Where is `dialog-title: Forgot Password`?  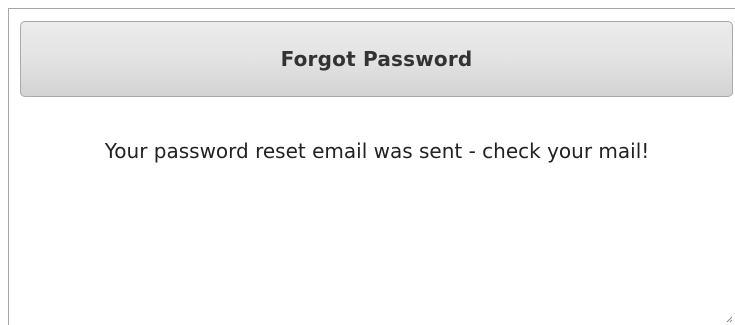
dialog-title: Forgot Password is located at coordinates (376, 59).